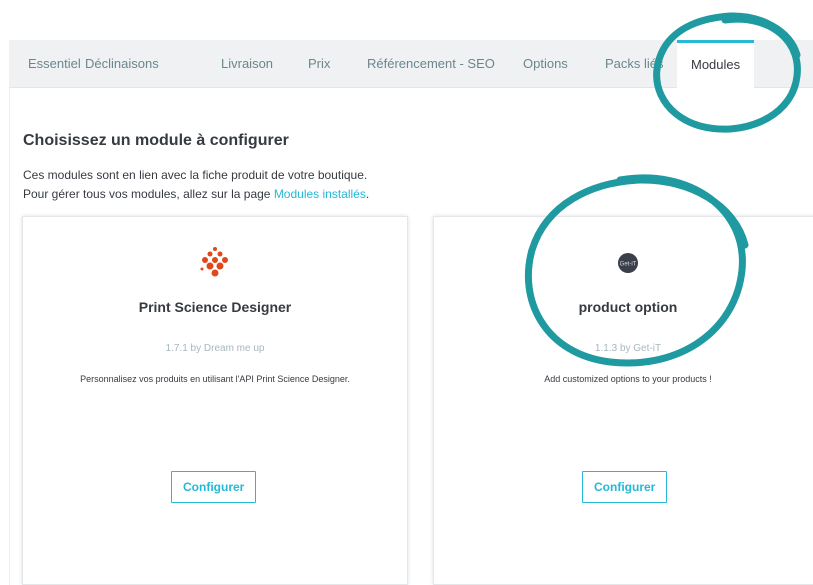 The image size is (813, 585). What do you see at coordinates (122, 64) in the screenshot?
I see `tab-declinaisons: Déclinaisons` at bounding box center [122, 64].